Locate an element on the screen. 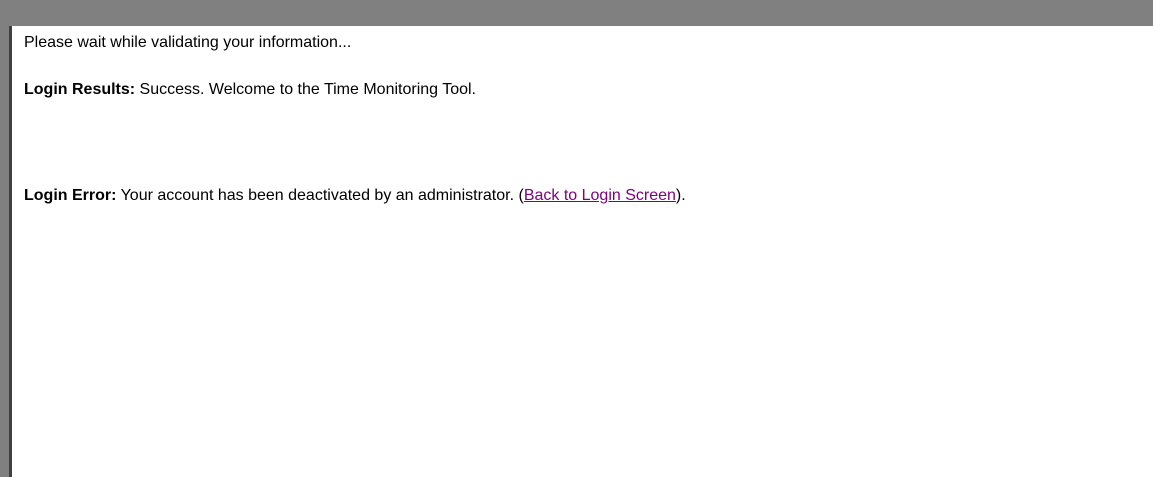  frame-top-border is located at coordinates (576, 13).